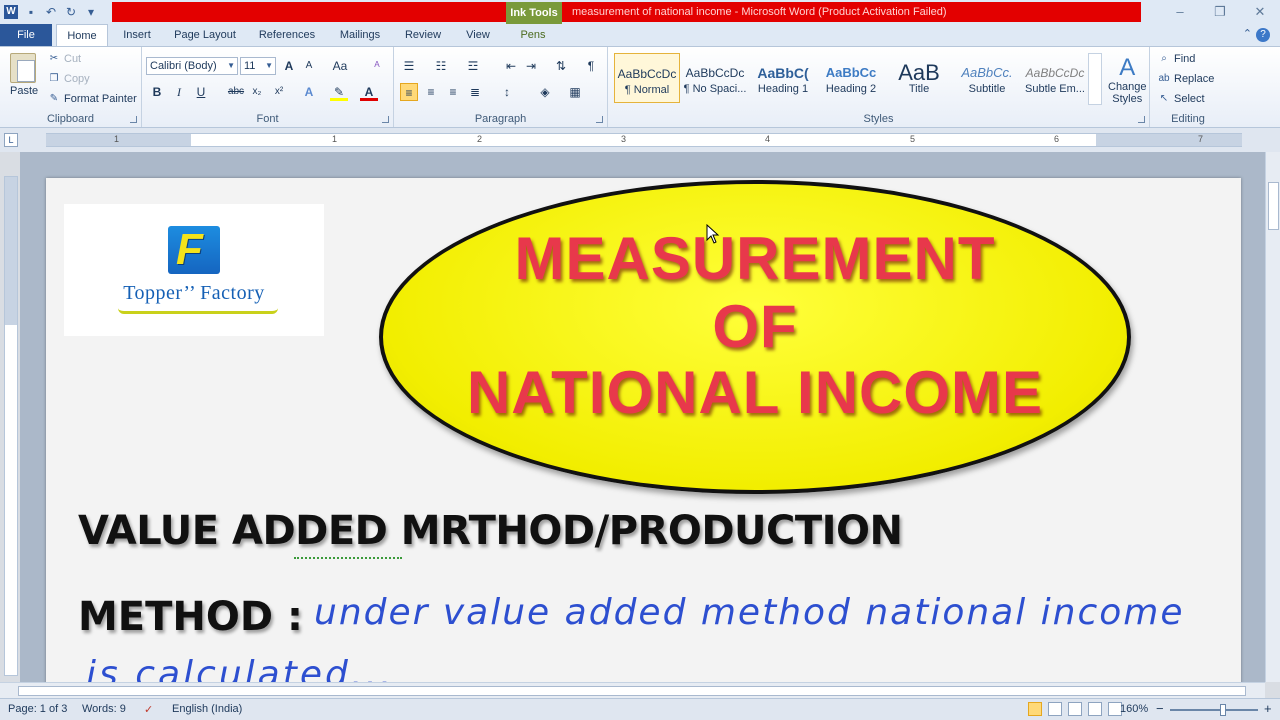 Image resolution: width=1280 pixels, height=720 pixels. Describe the element at coordinates (575, 92) in the screenshot. I see `borders-icon: ▦` at that location.